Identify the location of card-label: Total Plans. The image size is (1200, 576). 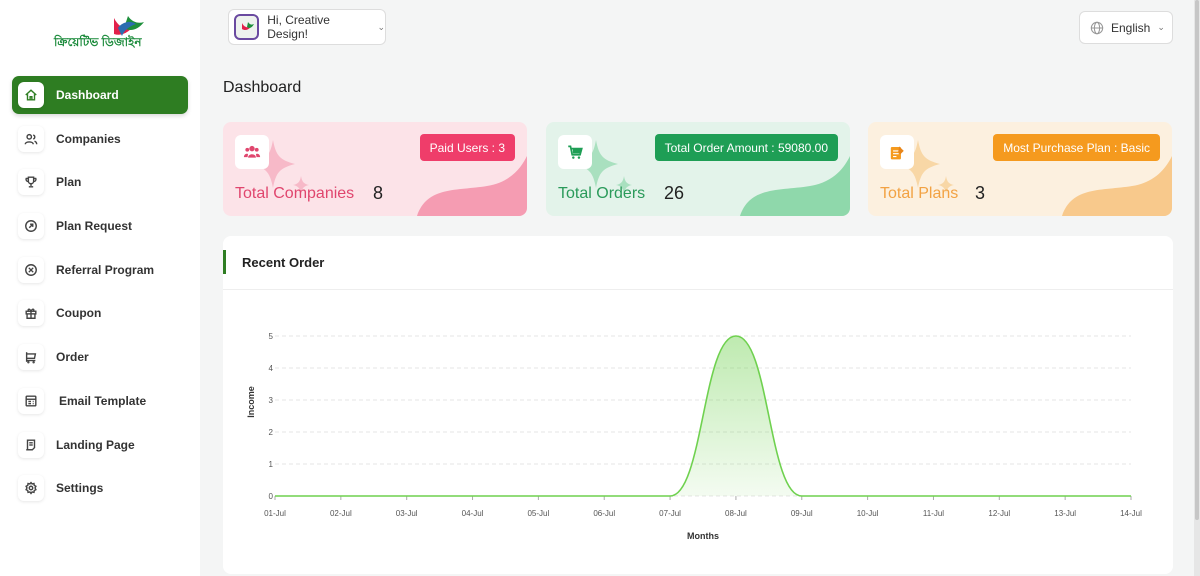
(919, 193).